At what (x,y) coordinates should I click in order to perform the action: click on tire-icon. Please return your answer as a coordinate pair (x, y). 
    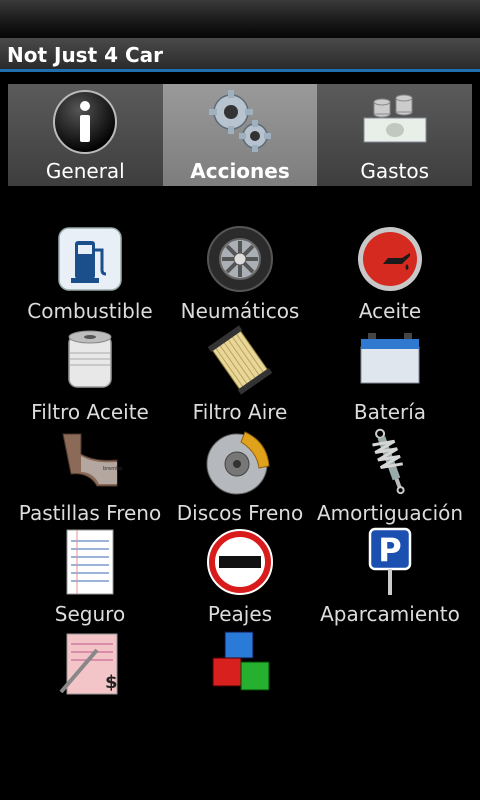
    Looking at the image, I should click on (240, 259).